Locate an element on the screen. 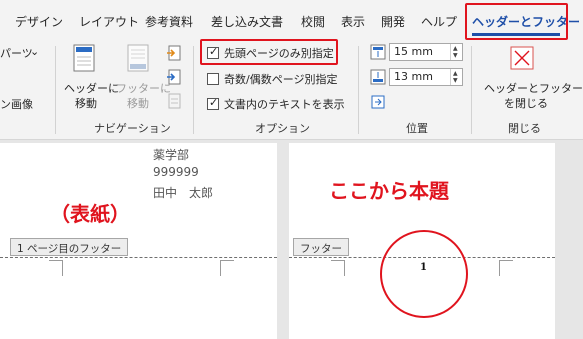  odd-even-label: 奇数/偶数ページ別指定 is located at coordinates (281, 79).